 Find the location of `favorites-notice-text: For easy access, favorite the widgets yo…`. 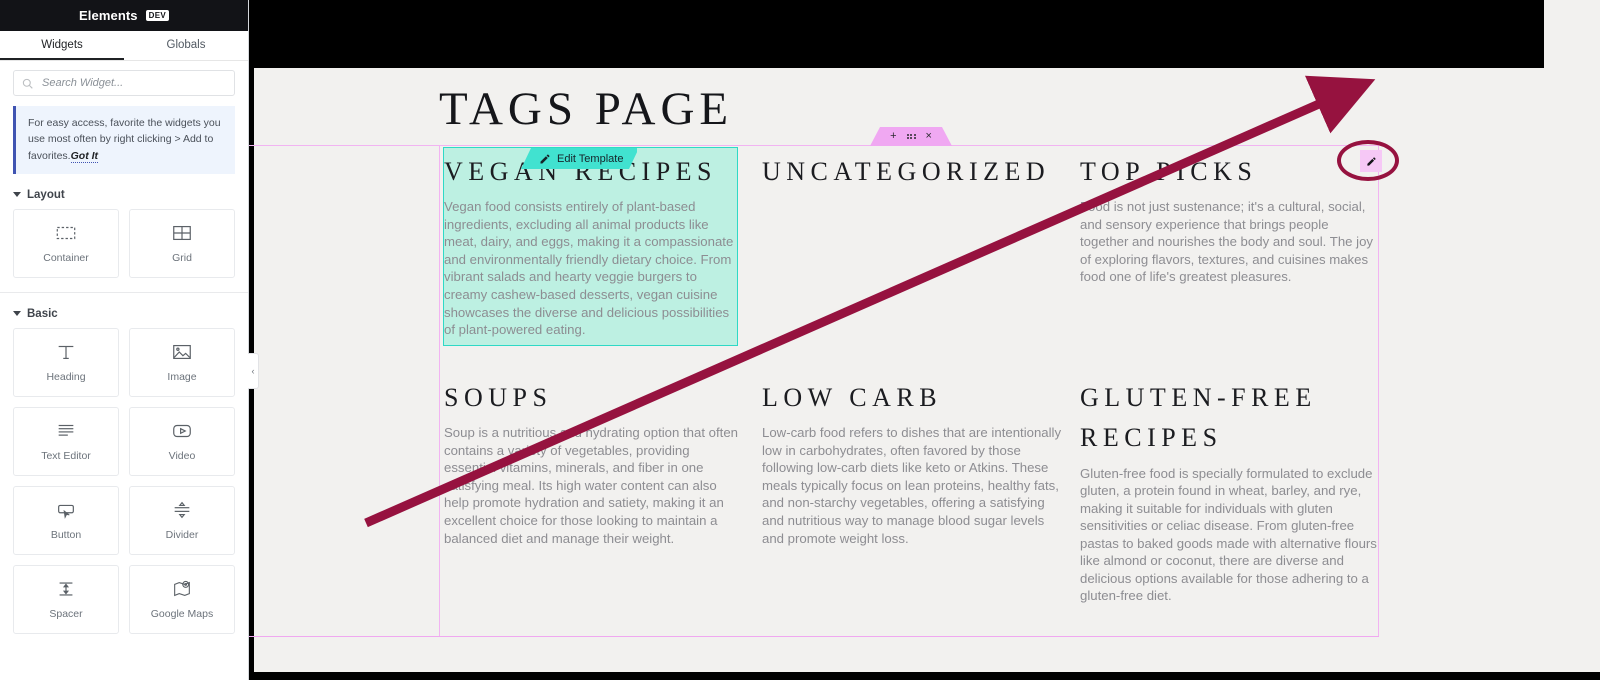

favorites-notice-text: For easy access, favorite the widgets yo… is located at coordinates (124, 139).